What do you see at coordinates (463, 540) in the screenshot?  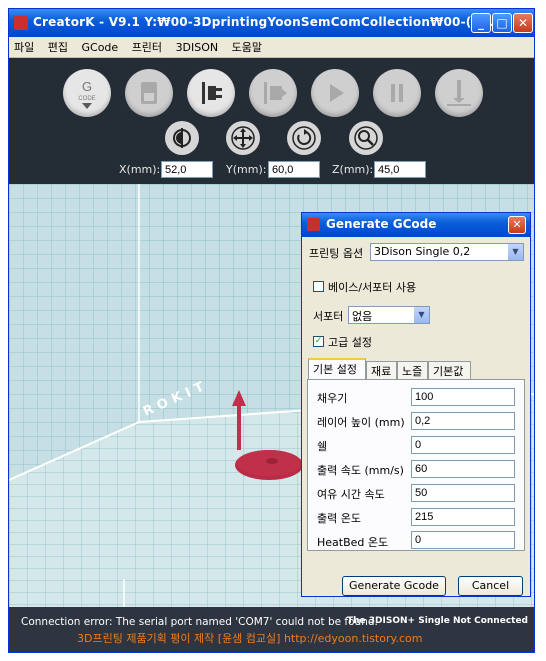 I see `heatbed-temperature-input` at bounding box center [463, 540].